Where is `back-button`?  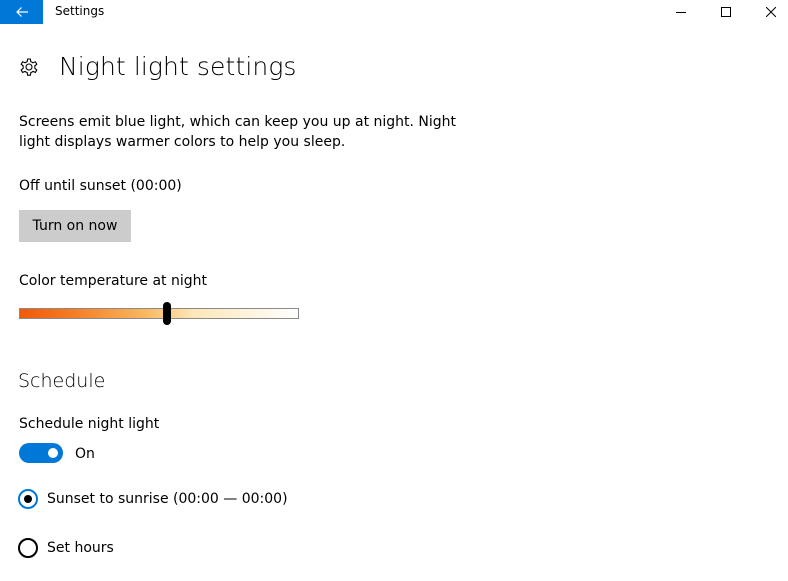
back-button is located at coordinates (21, 12).